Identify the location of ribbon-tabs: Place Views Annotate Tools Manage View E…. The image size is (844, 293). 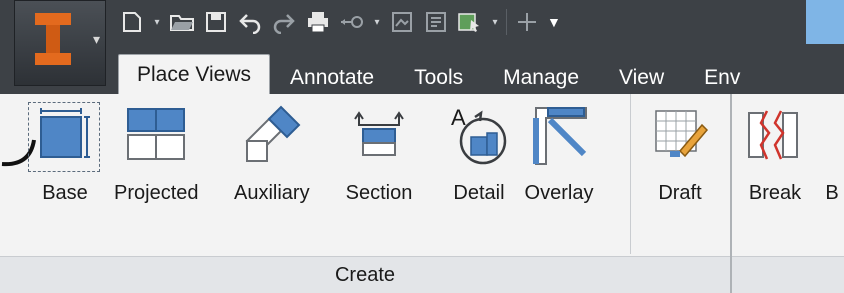
(481, 74).